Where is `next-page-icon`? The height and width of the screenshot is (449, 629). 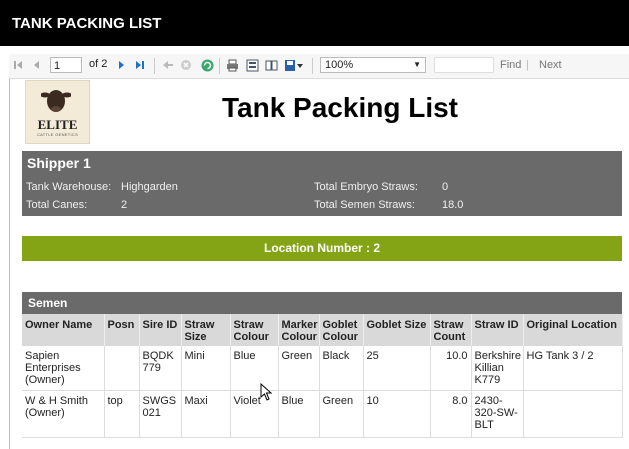
next-page-icon is located at coordinates (122, 65).